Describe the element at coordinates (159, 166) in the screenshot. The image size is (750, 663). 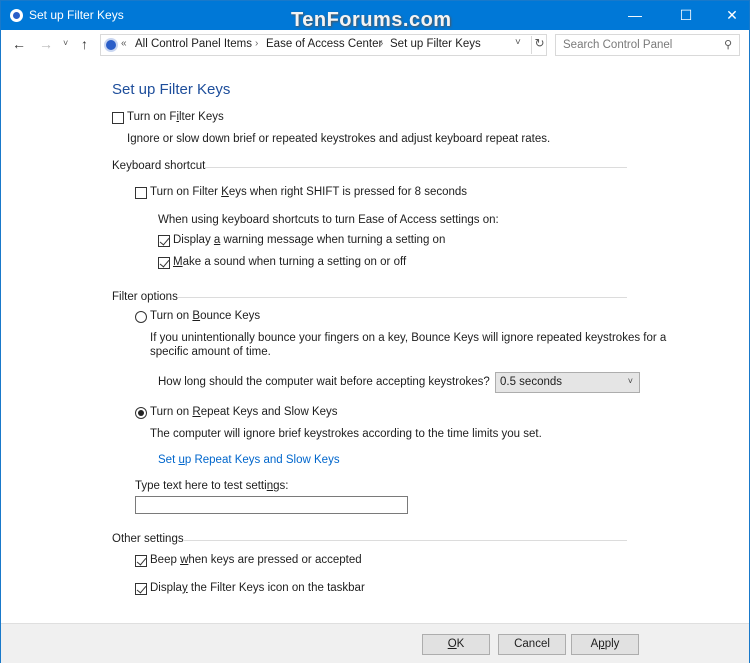
I see `keyboard-shortcut-heading: Keyboard shortcut` at that location.